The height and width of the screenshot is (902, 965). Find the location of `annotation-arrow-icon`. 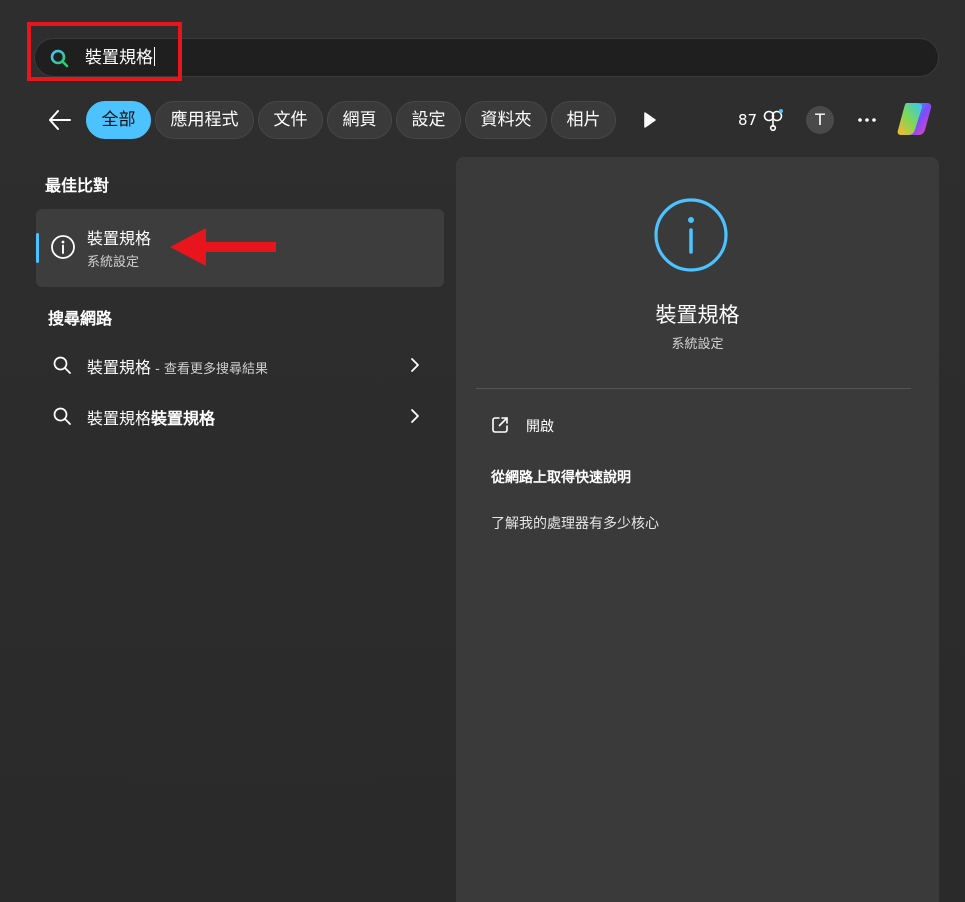

annotation-arrow-icon is located at coordinates (223, 247).